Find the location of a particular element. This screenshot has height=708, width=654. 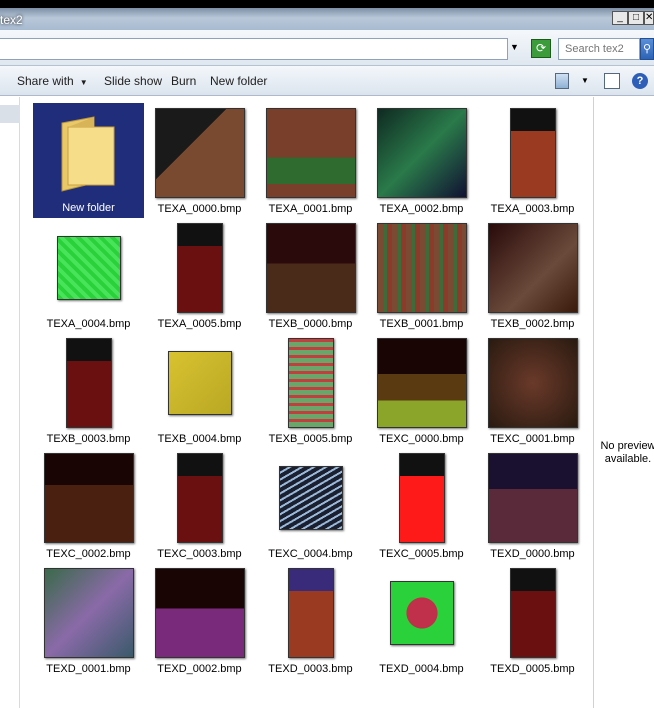

file-name-label: TEXC_0003.bmp is located at coordinates (199, 554).